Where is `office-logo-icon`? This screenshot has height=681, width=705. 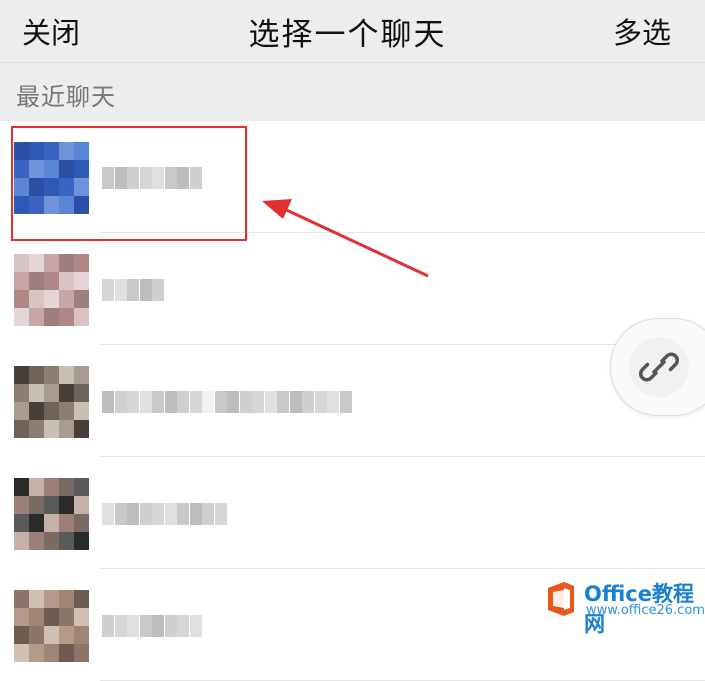 office-logo-icon is located at coordinates (561, 599).